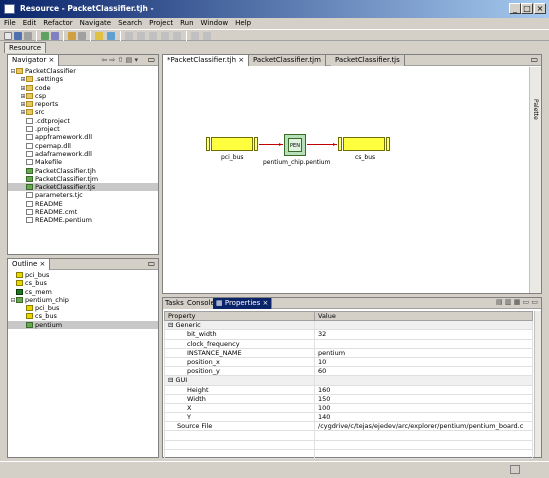  I want to click on menu-search: Search, so click(129, 22).